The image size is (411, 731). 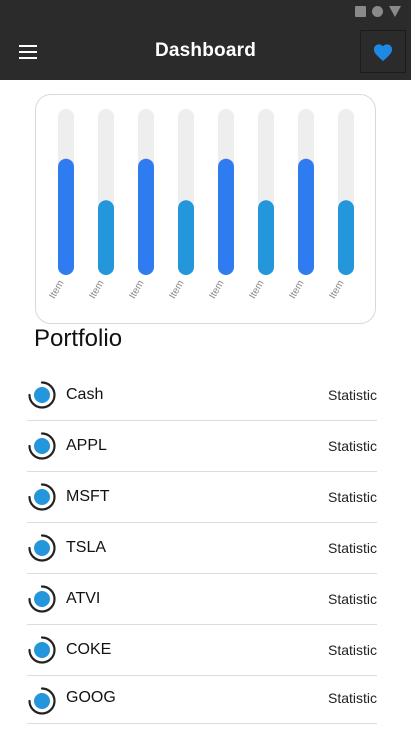 What do you see at coordinates (78, 338) in the screenshot?
I see `portfolio-title: Portfolio` at bounding box center [78, 338].